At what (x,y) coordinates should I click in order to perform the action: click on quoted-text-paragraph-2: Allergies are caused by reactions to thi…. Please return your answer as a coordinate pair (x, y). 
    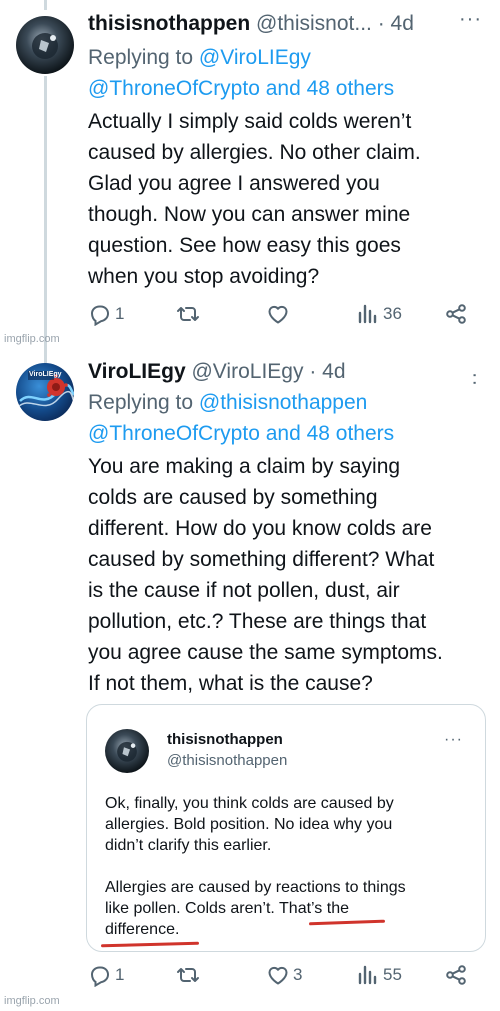
    Looking at the image, I should click on (290, 908).